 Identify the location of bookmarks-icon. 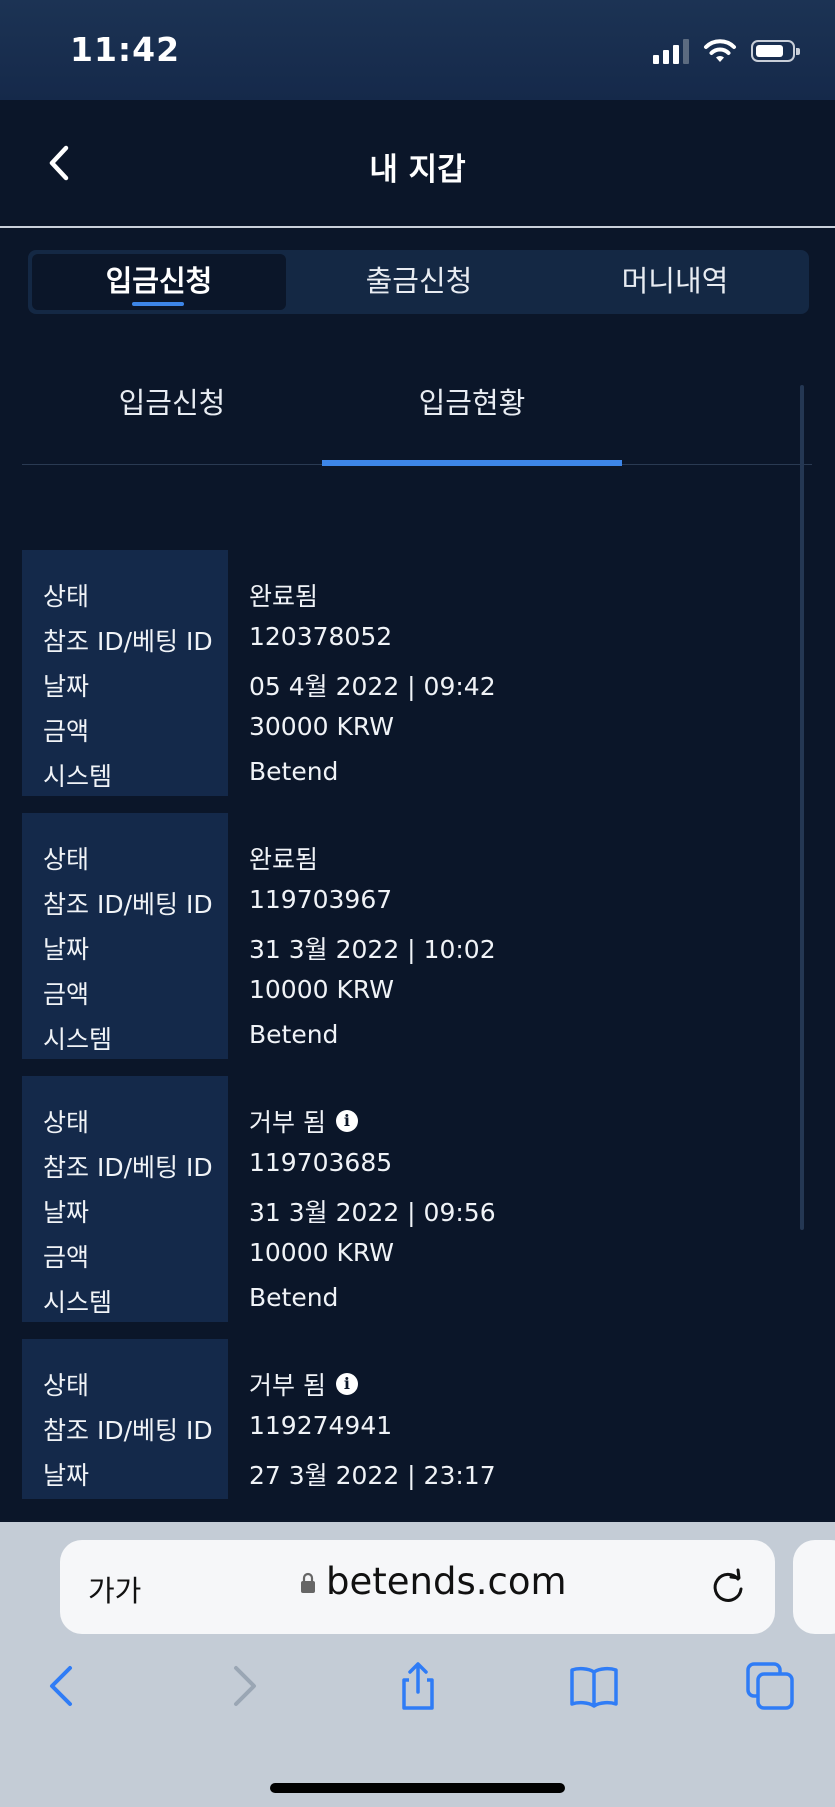
(594, 1686).